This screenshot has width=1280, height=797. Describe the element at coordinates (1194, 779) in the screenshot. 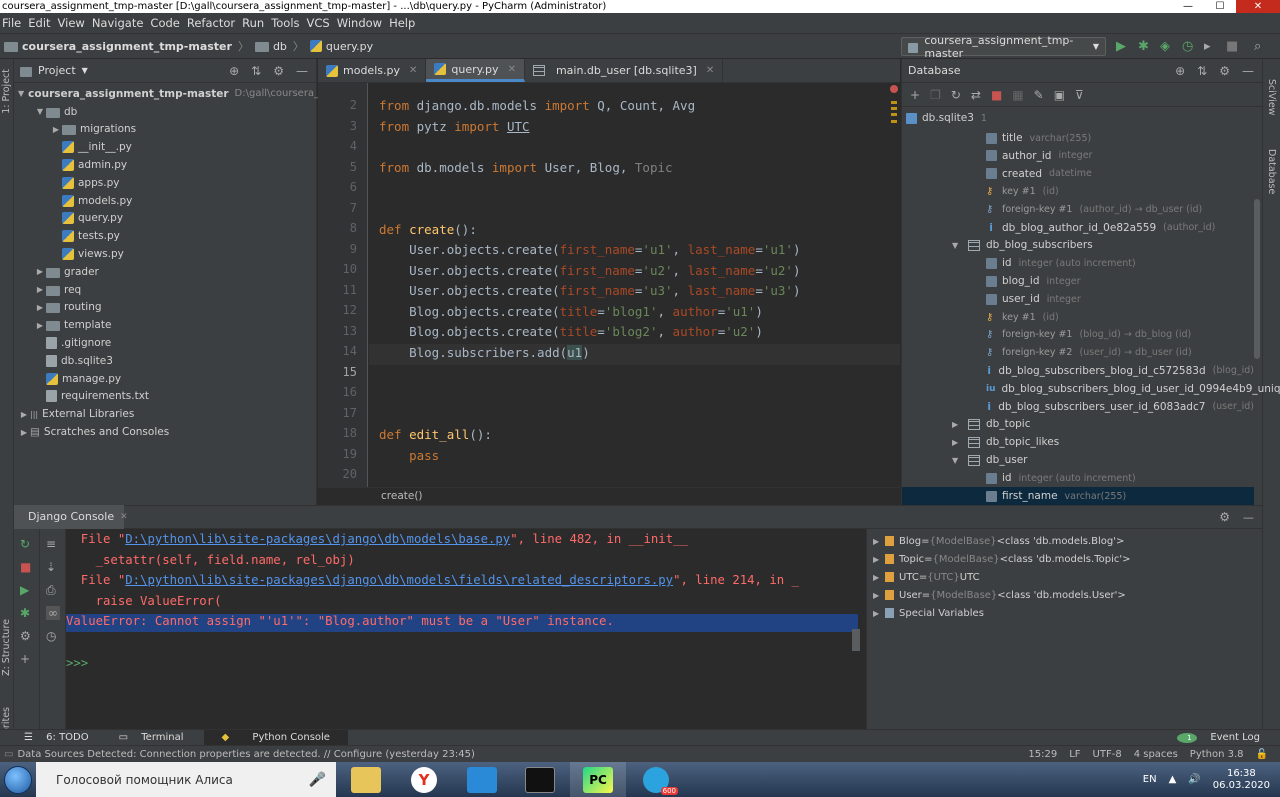

I see `volume-icon: 🔊` at that location.